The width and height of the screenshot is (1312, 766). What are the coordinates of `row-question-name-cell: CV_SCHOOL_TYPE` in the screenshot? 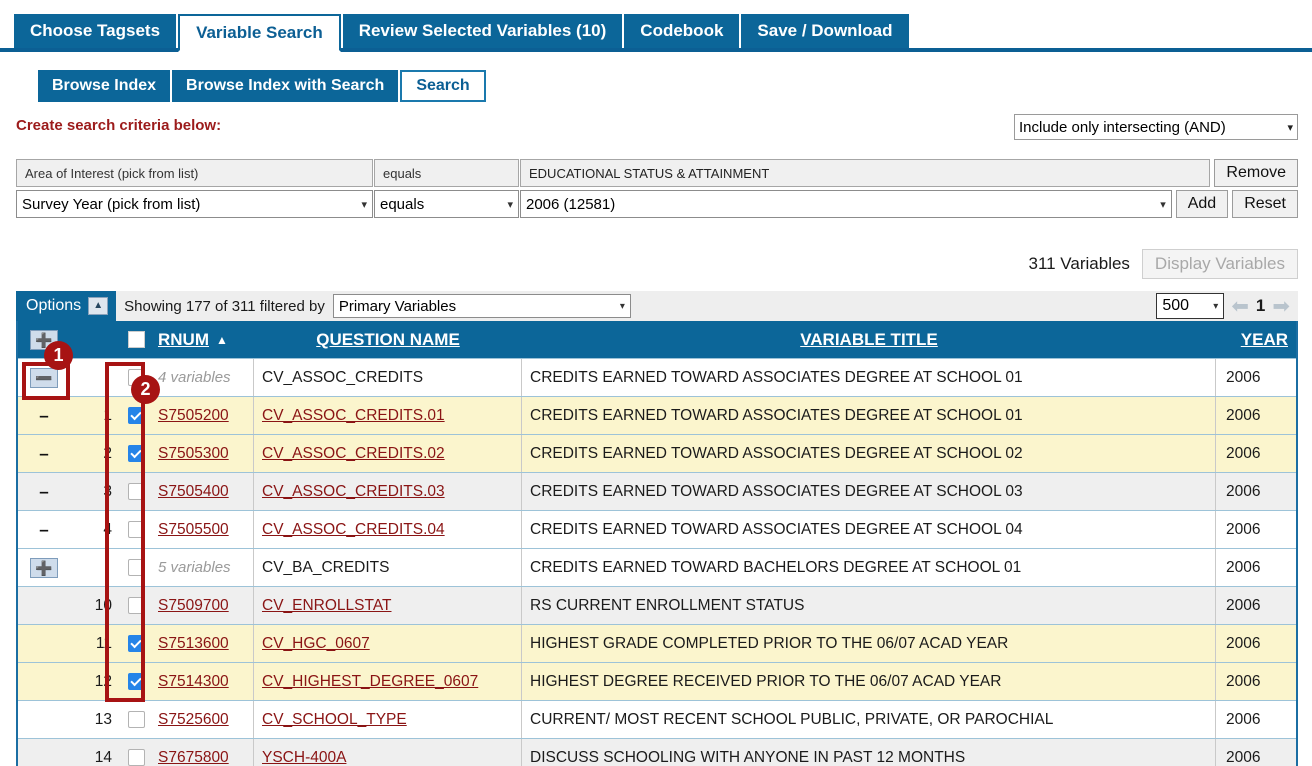 It's located at (388, 719).